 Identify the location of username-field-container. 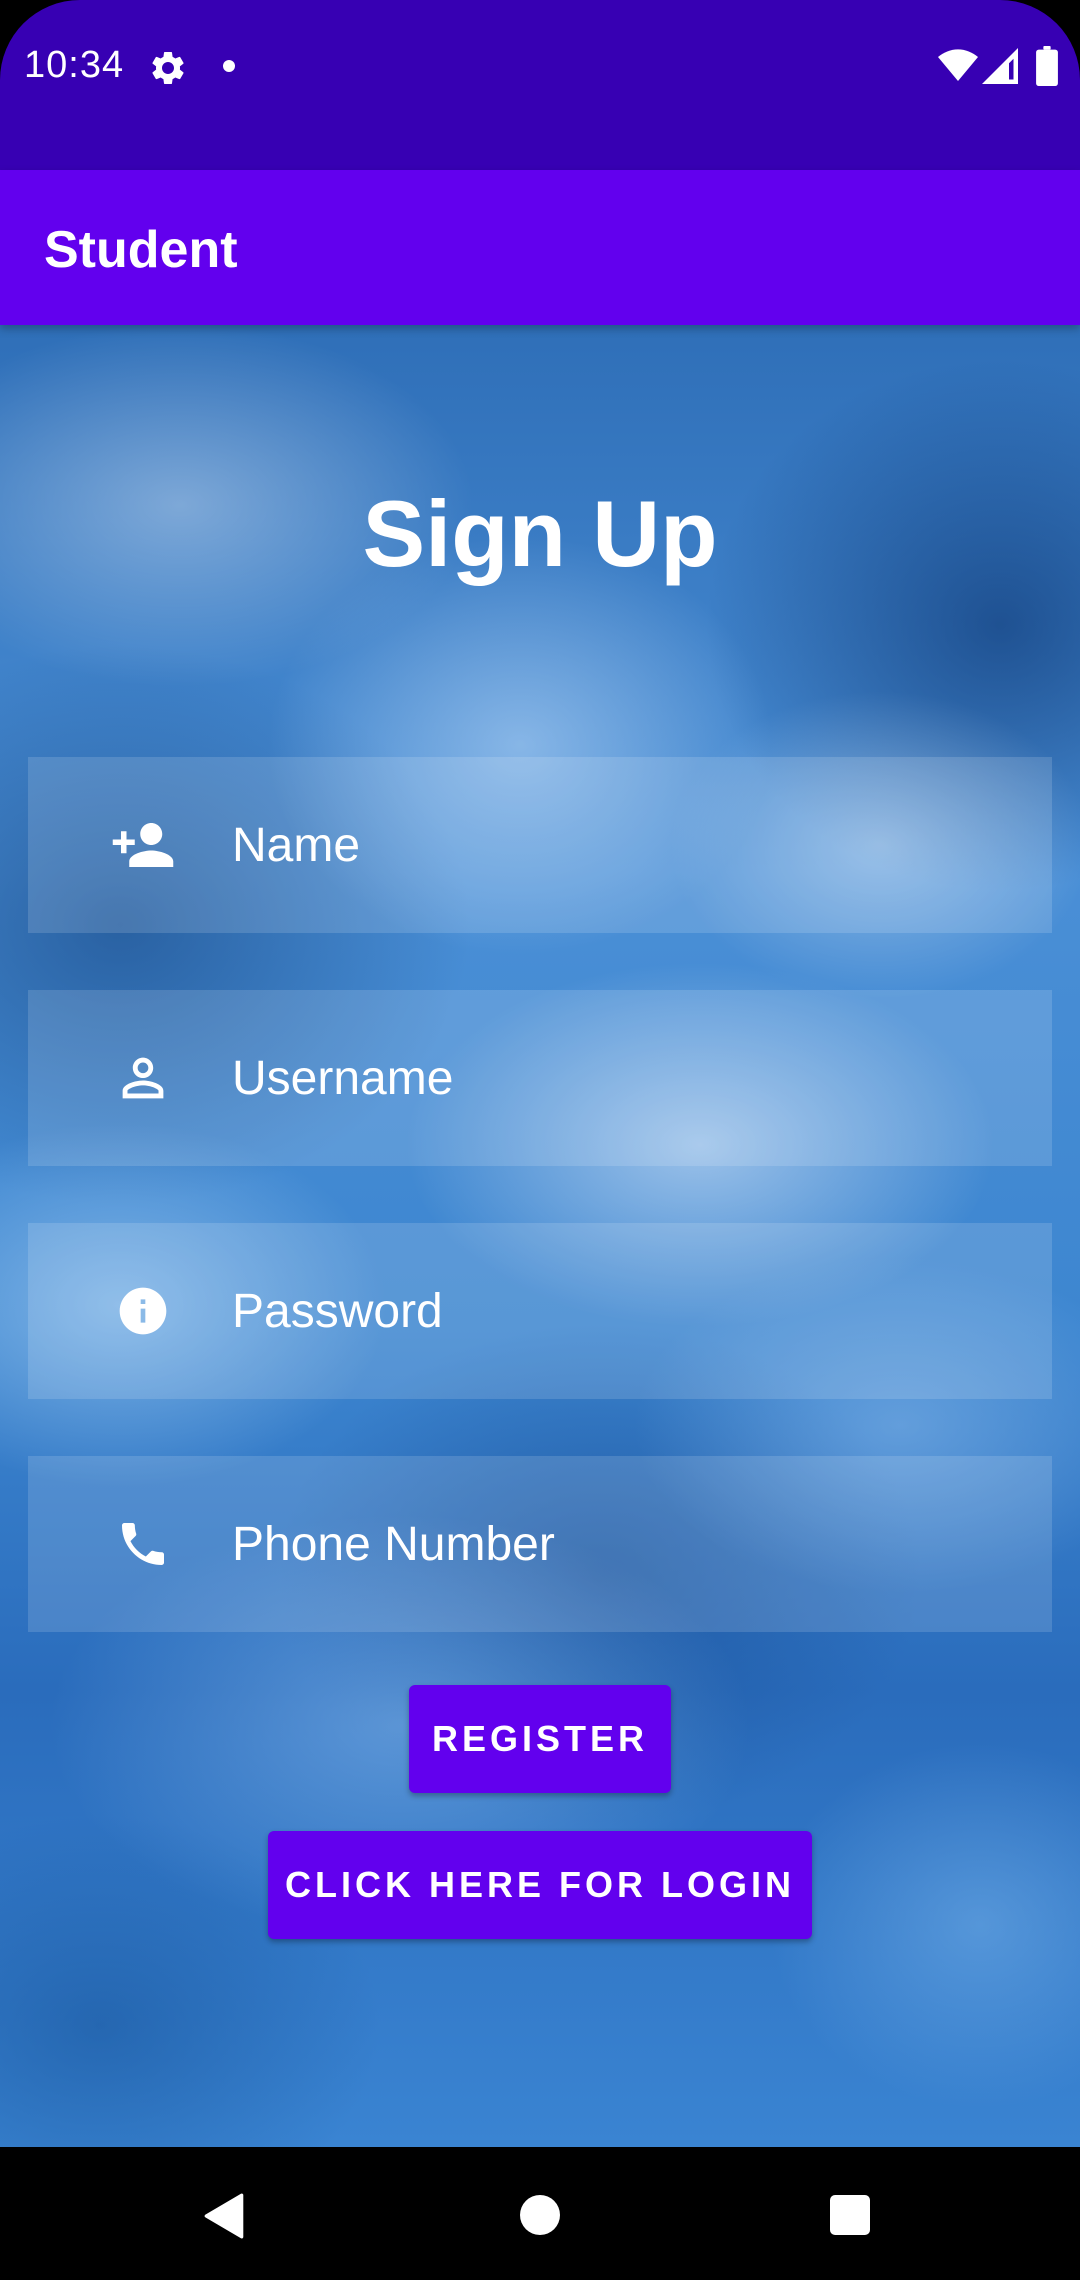
(540, 1078).